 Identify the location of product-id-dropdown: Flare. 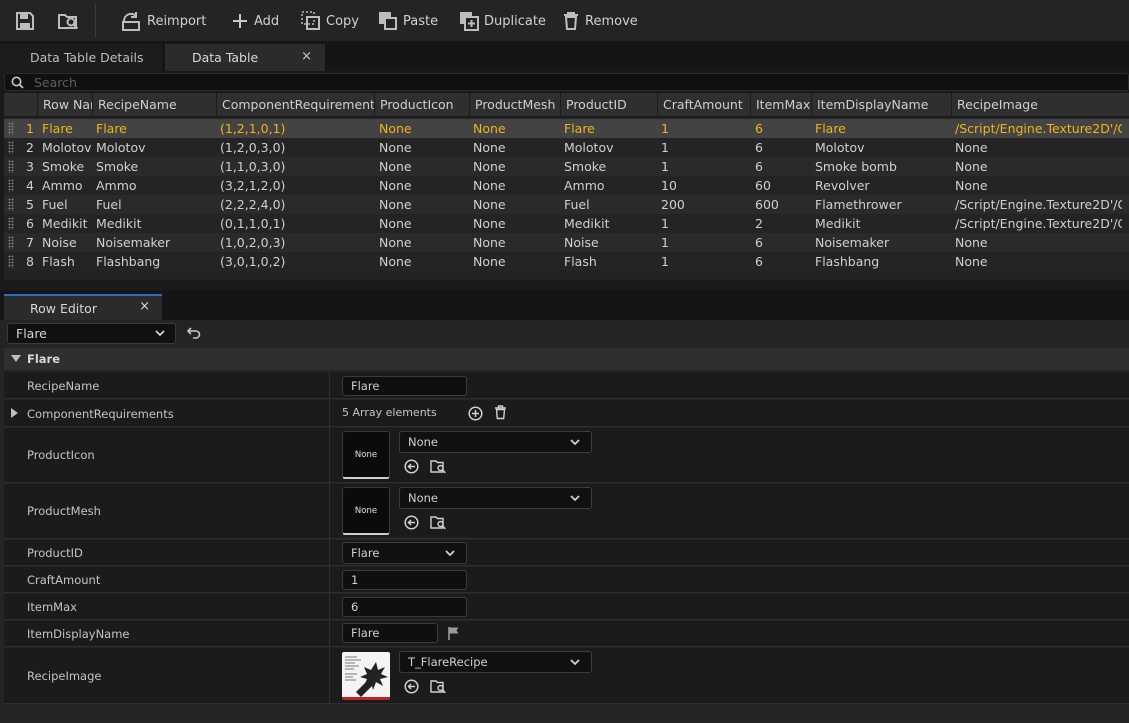
(404, 553).